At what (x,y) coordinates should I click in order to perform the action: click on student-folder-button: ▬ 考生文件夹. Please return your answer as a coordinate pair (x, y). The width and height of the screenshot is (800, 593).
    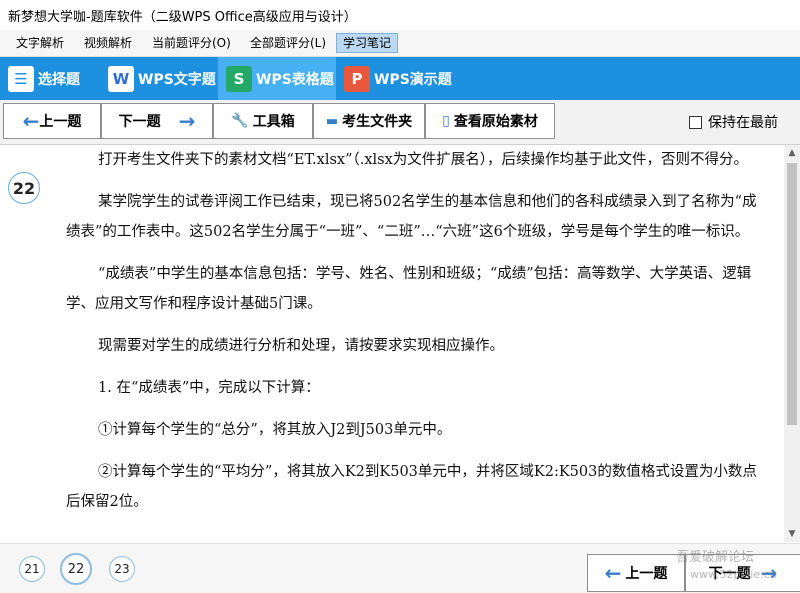
    Looking at the image, I should click on (369, 121).